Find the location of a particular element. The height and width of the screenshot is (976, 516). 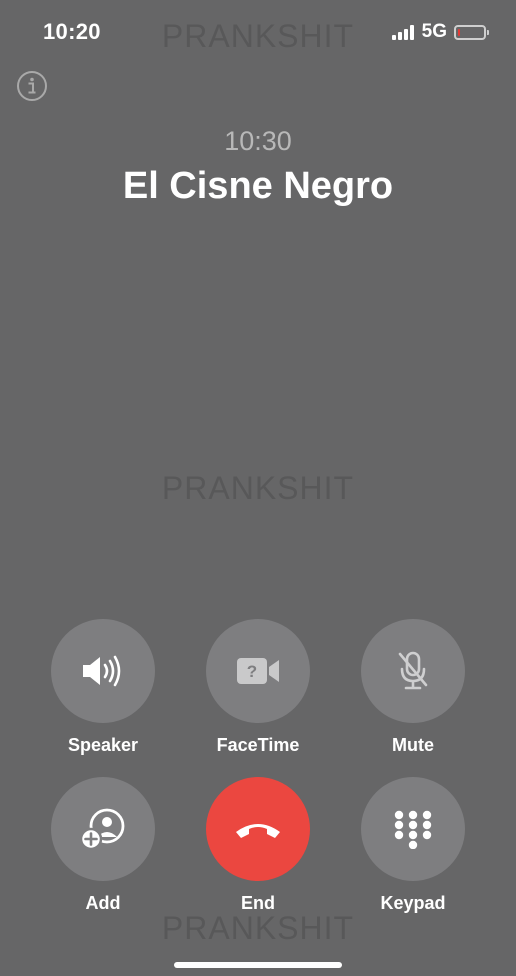

call-duration: 10:30 is located at coordinates (258, 141).